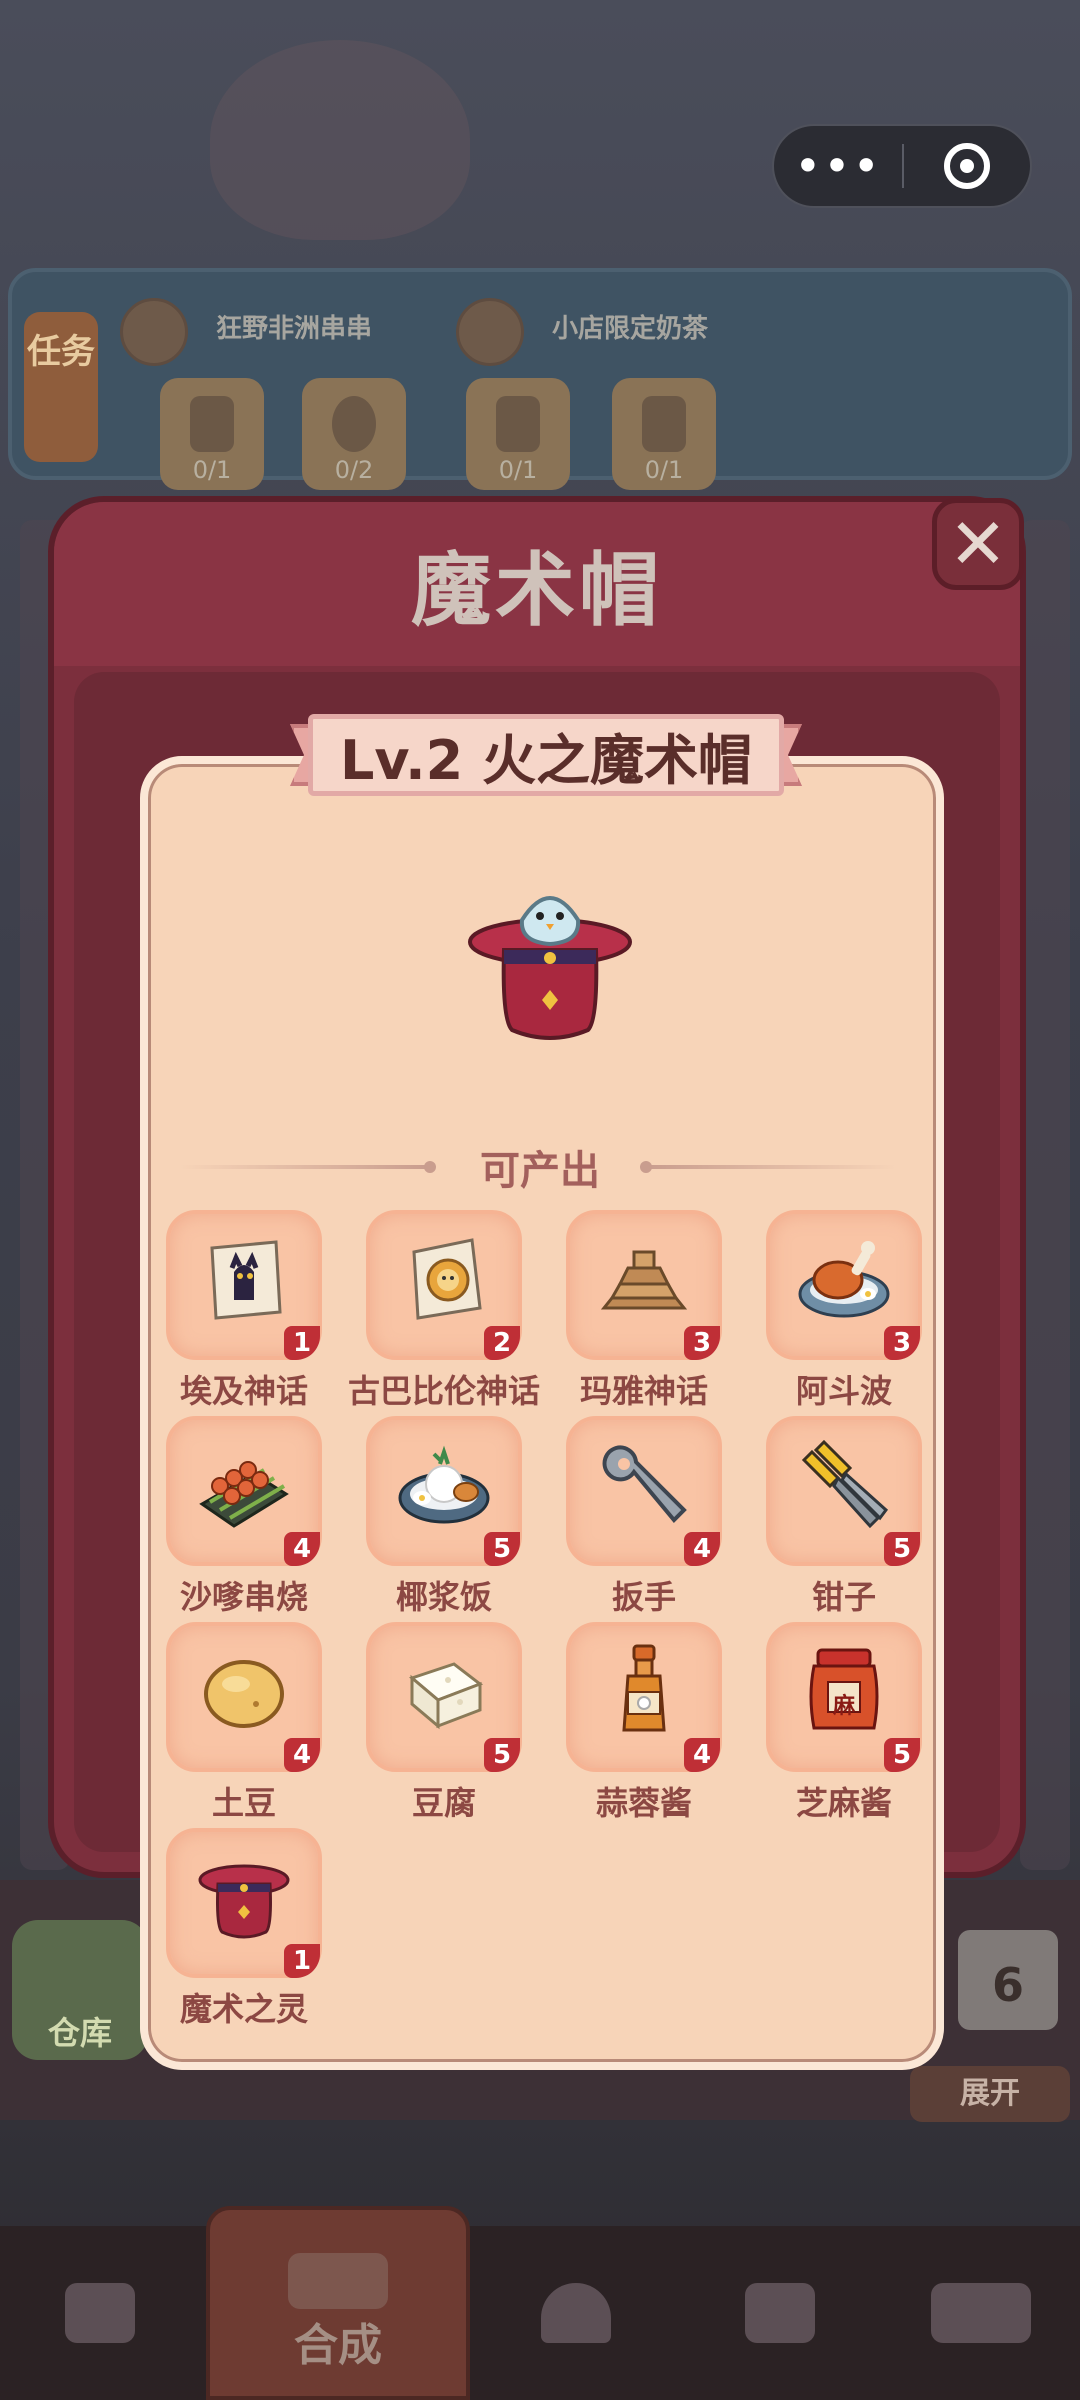  I want to click on level-badge: 2, so click(502, 1343).